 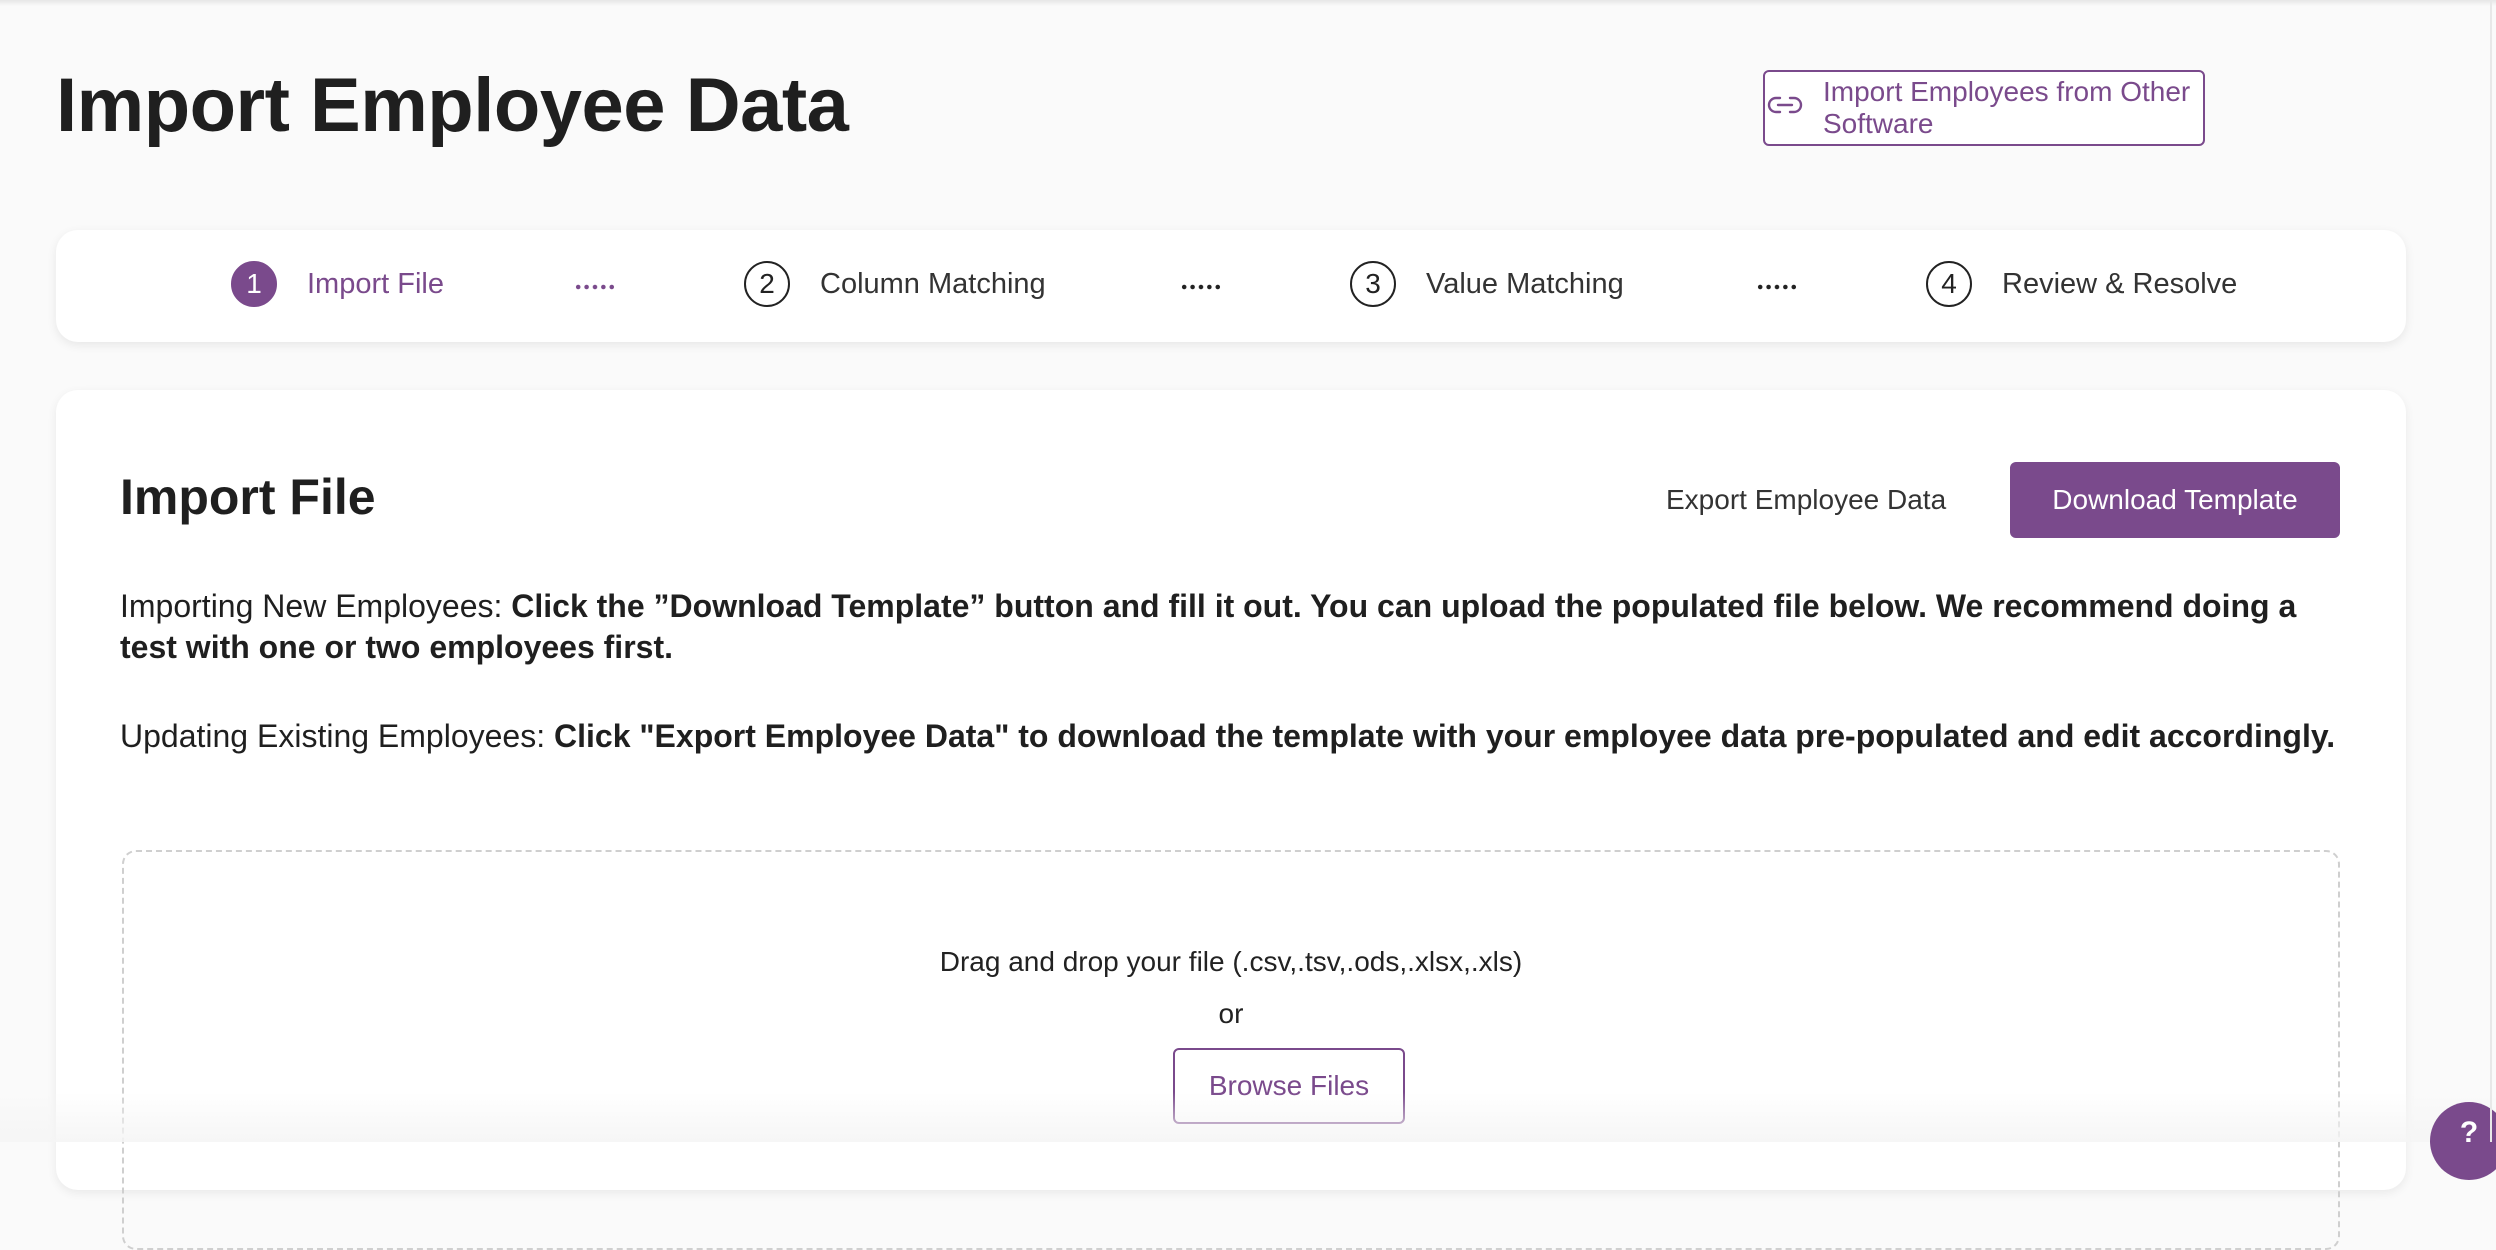 I want to click on export-employee-data-link: Export Employee Data, so click(x=1806, y=500).